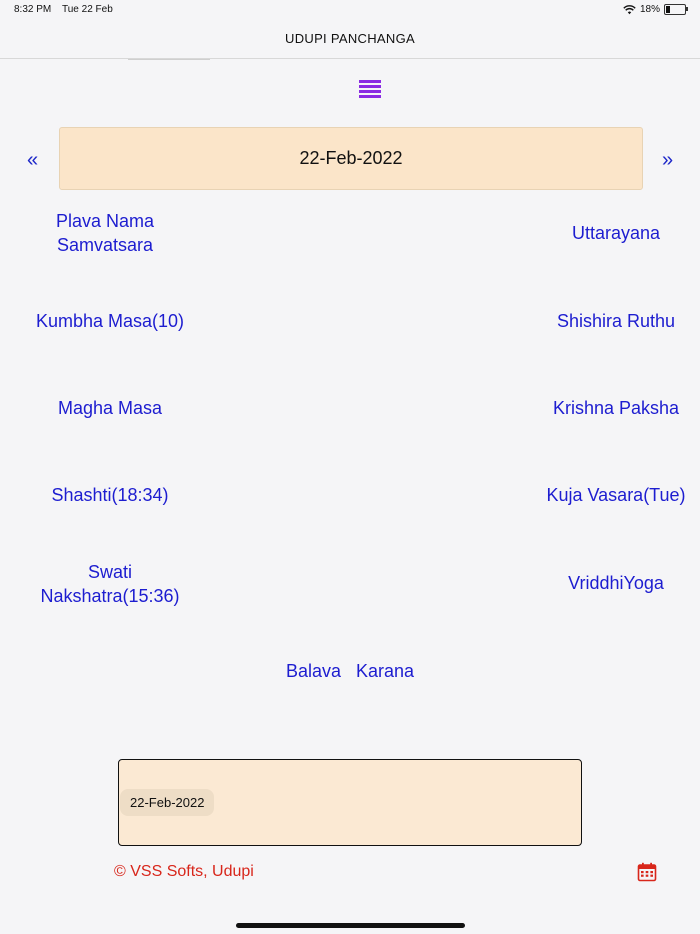 This screenshot has width=700, height=934. What do you see at coordinates (676, 9) in the screenshot?
I see `battery-icon` at bounding box center [676, 9].